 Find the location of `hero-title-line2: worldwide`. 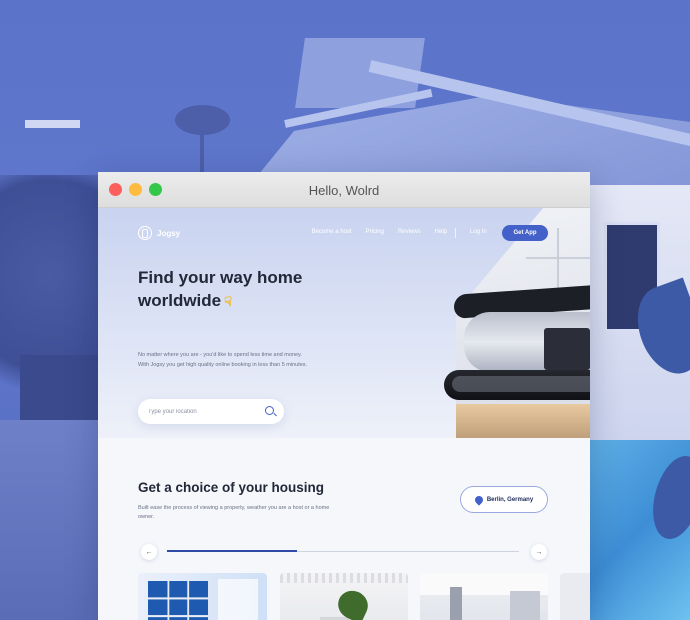

hero-title-line2: worldwide is located at coordinates (180, 300).